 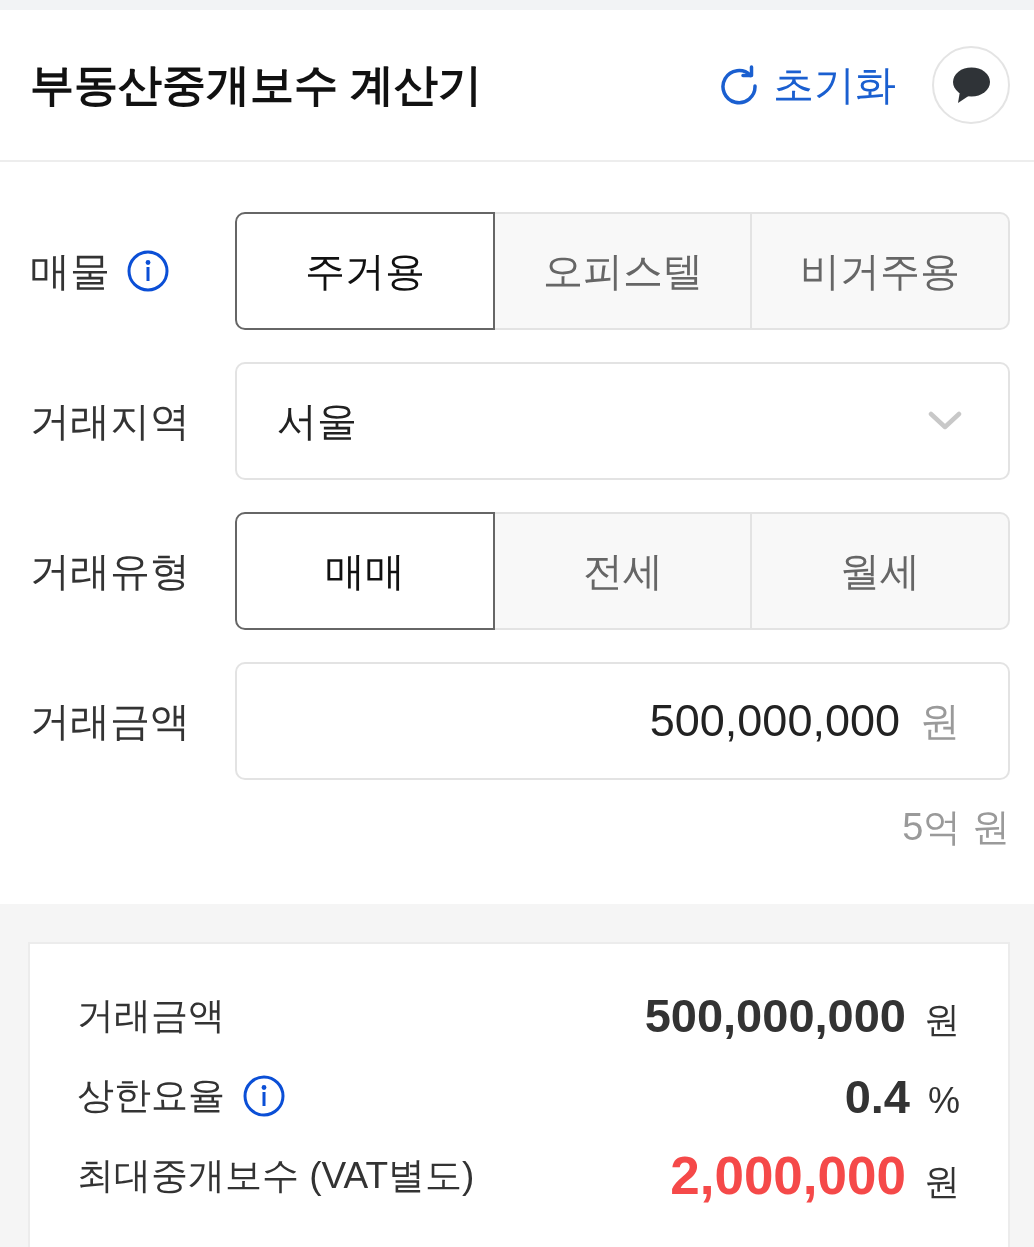 I want to click on amount-in-words: 5억 원, so click(x=956, y=827).